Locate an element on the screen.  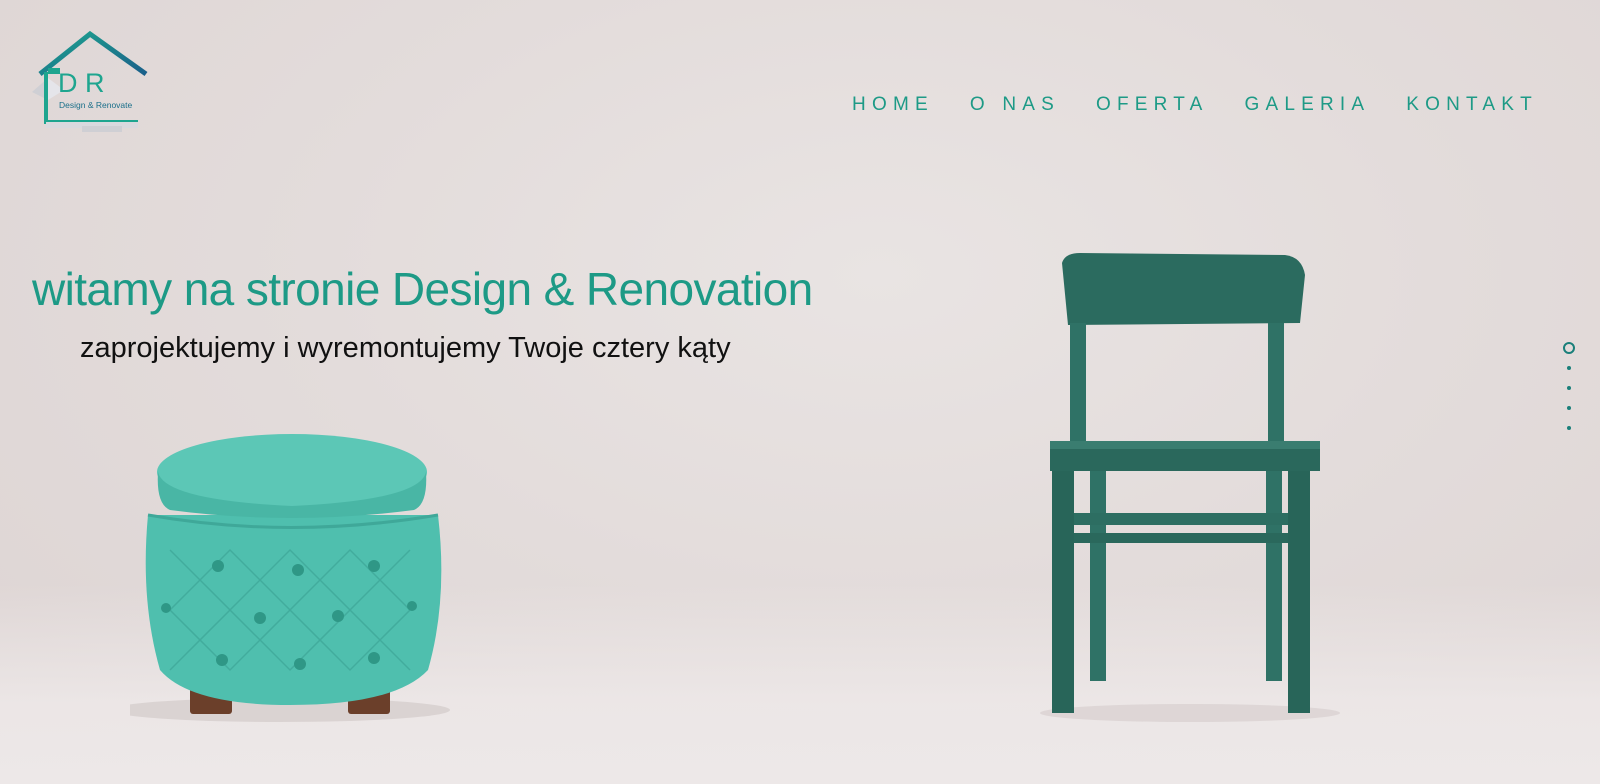
chair-image is located at coordinates (1190, 487).